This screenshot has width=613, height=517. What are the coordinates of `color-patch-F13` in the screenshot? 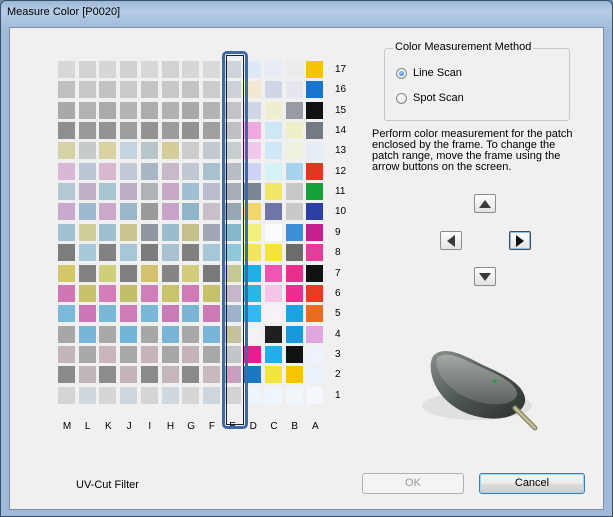 It's located at (211, 151).